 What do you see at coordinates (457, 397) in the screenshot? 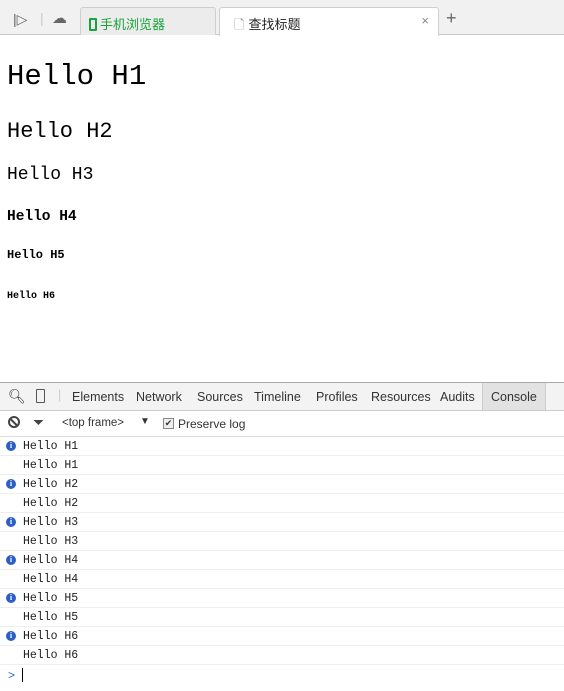
I see `tab-audits: Audits` at bounding box center [457, 397].